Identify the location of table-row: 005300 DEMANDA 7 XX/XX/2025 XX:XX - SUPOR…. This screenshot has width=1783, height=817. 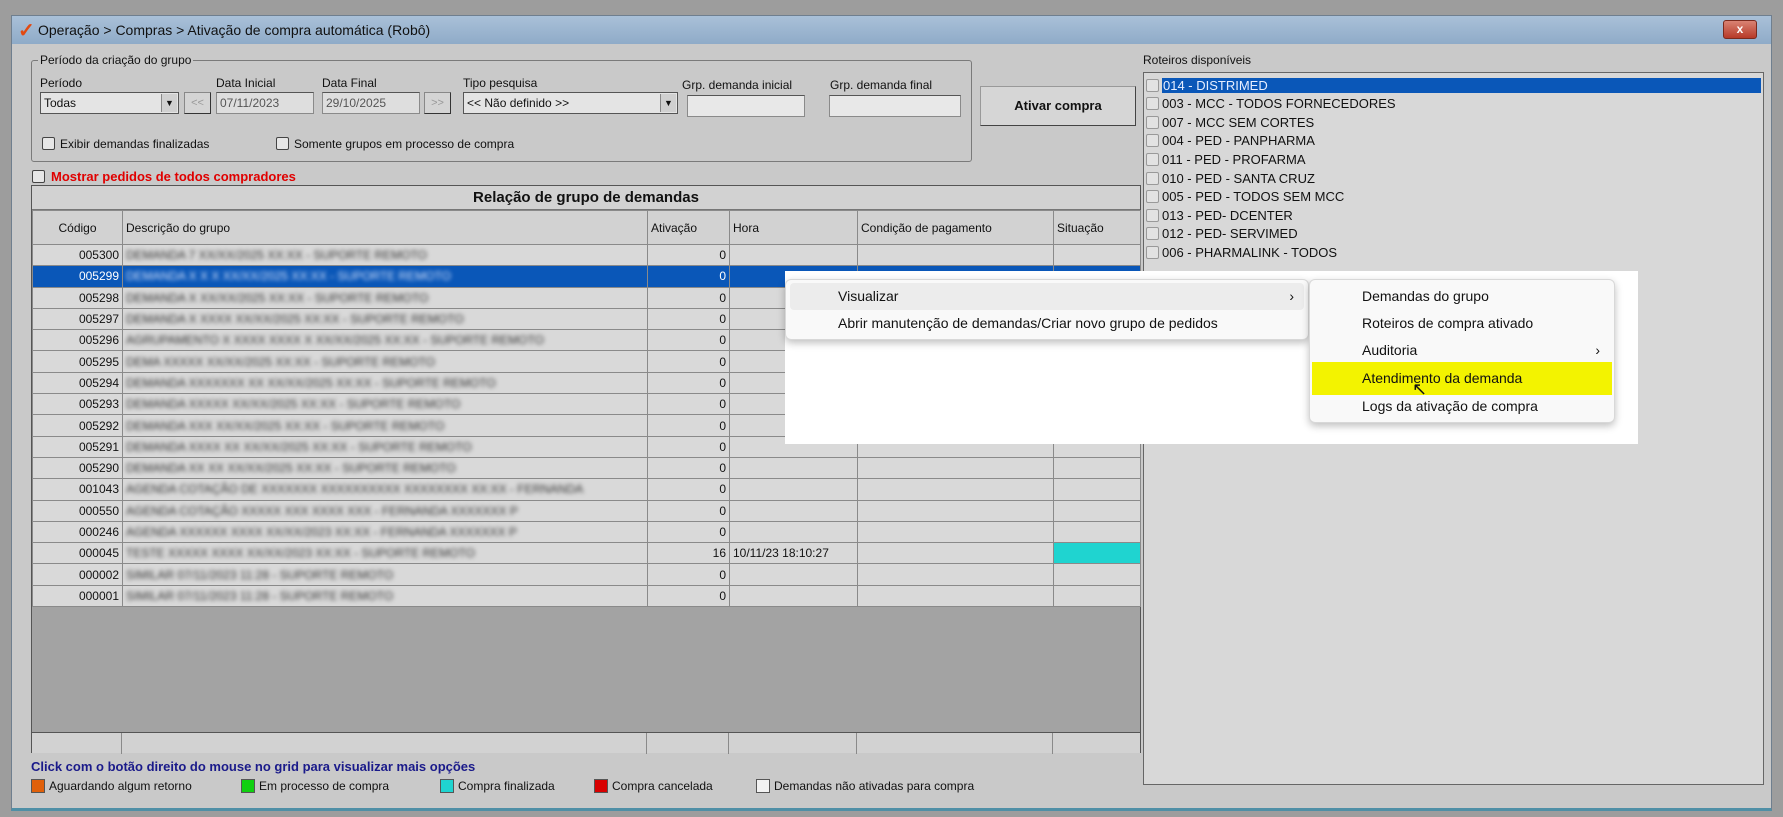
(586, 255).